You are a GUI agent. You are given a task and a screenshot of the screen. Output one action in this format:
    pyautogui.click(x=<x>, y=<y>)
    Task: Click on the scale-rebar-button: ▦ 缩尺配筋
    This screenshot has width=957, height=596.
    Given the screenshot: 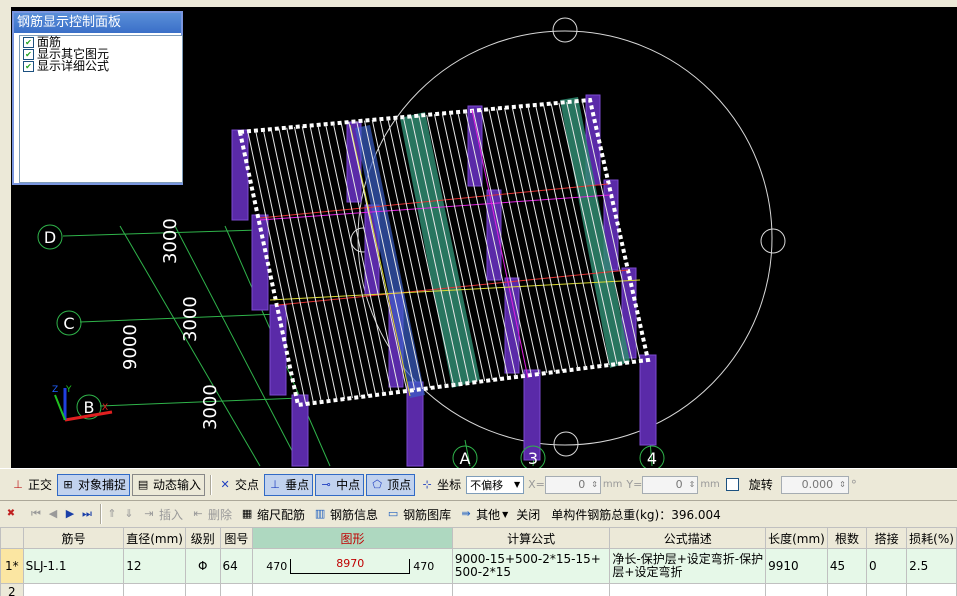 What is the action you would take?
    pyautogui.click(x=272, y=514)
    